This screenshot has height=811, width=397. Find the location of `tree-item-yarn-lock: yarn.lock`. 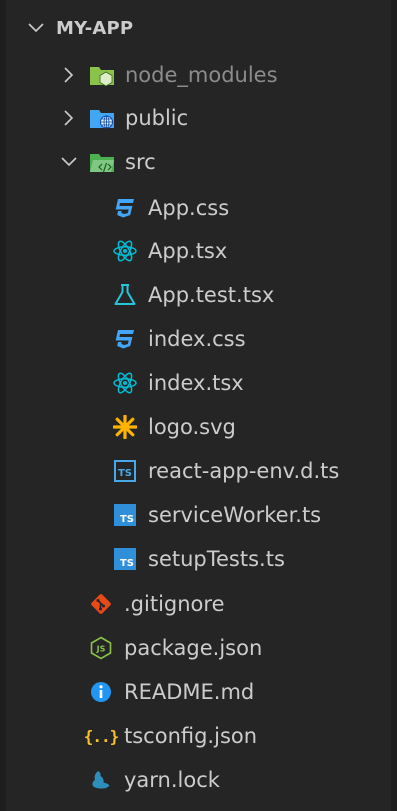

tree-item-yarn-lock: yarn.lock is located at coordinates (198, 780).